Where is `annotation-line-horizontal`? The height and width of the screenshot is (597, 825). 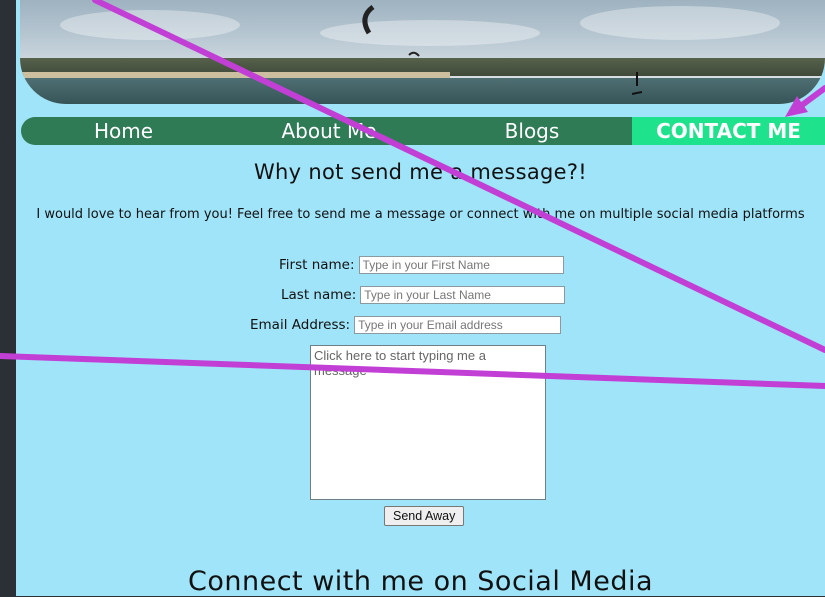
annotation-line-horizontal is located at coordinates (412, 371).